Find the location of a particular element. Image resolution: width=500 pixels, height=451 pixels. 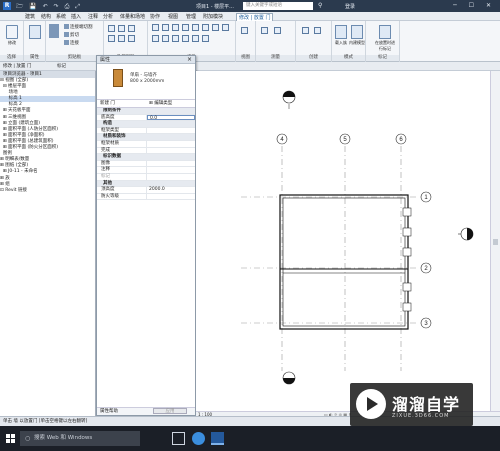

ribbon-tab: 管理 is located at coordinates (191, 17).